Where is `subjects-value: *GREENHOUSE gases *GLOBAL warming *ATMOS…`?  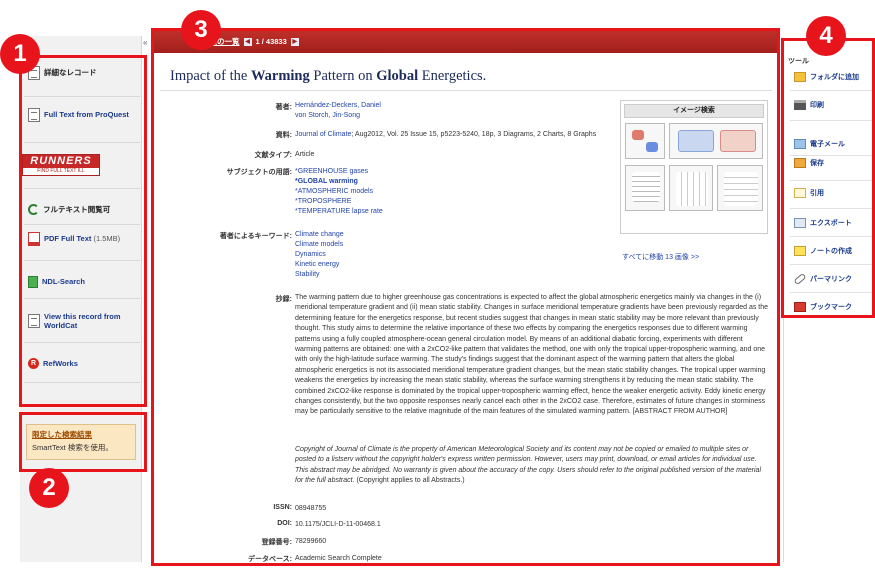
subjects-value: *GREENHOUSE gases *GLOBAL warming *ATMOS… is located at coordinates (339, 192).